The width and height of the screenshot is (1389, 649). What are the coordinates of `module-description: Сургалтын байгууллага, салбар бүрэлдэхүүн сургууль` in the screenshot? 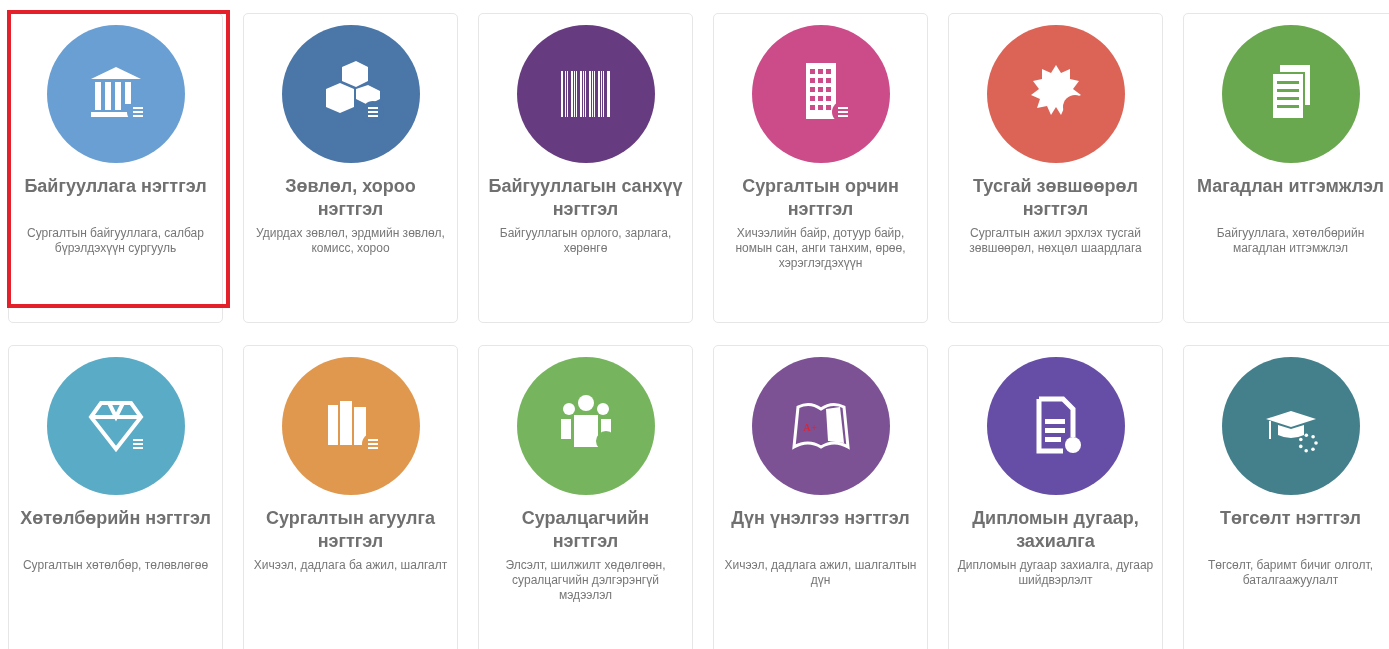 It's located at (115, 241).